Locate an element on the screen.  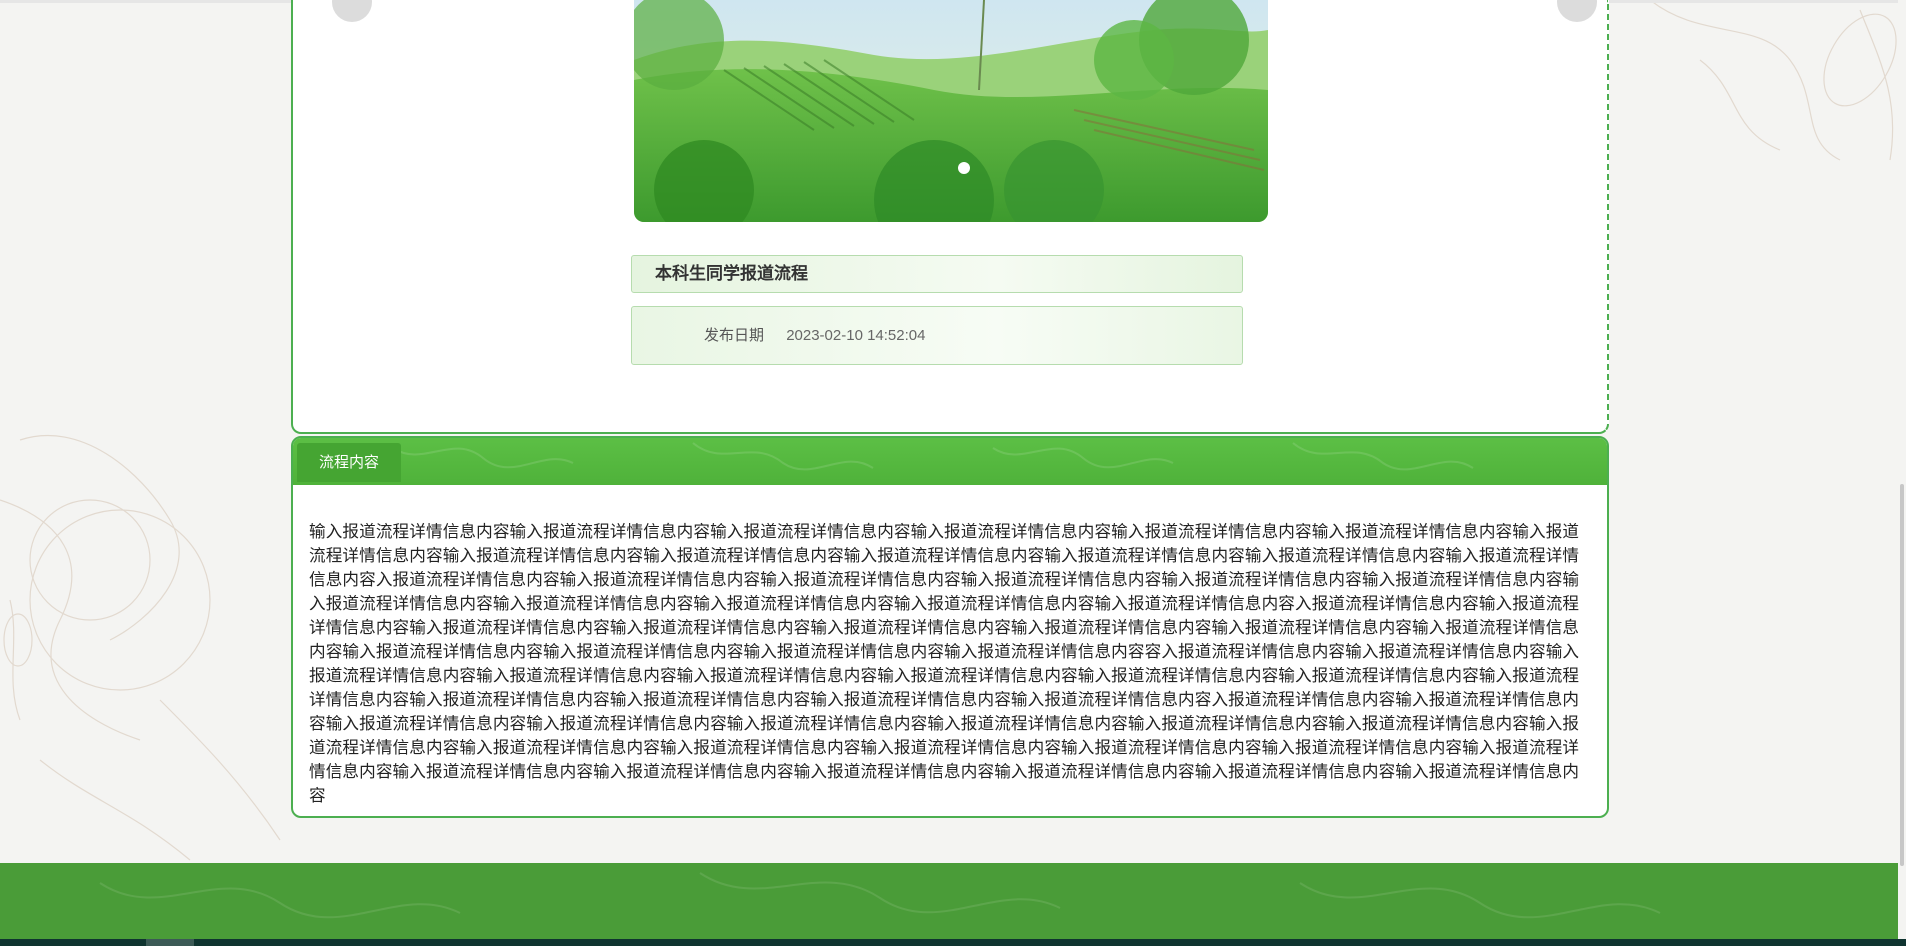
carousel-prev-button is located at coordinates (352, 11).